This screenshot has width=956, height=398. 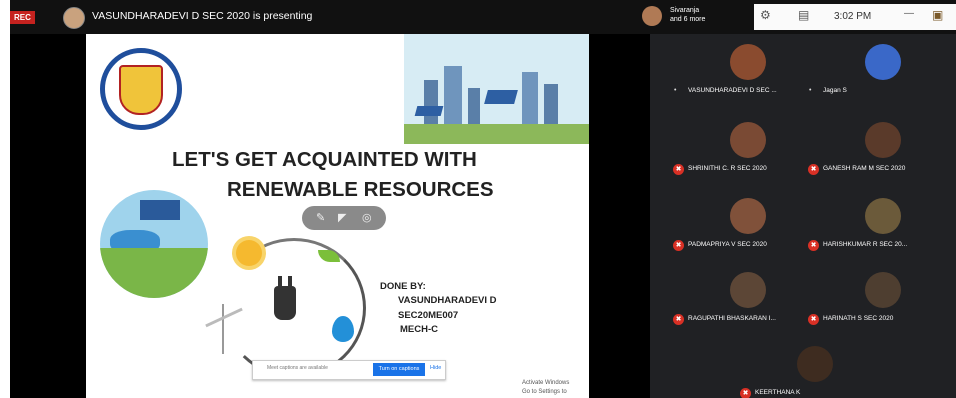 What do you see at coordinates (835, 90) in the screenshot?
I see `participant-name: Jagan S` at bounding box center [835, 90].